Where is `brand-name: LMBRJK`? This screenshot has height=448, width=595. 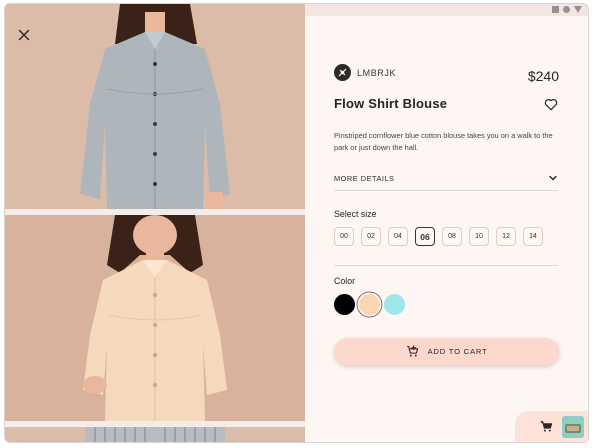
brand-name: LMBRJK is located at coordinates (377, 72).